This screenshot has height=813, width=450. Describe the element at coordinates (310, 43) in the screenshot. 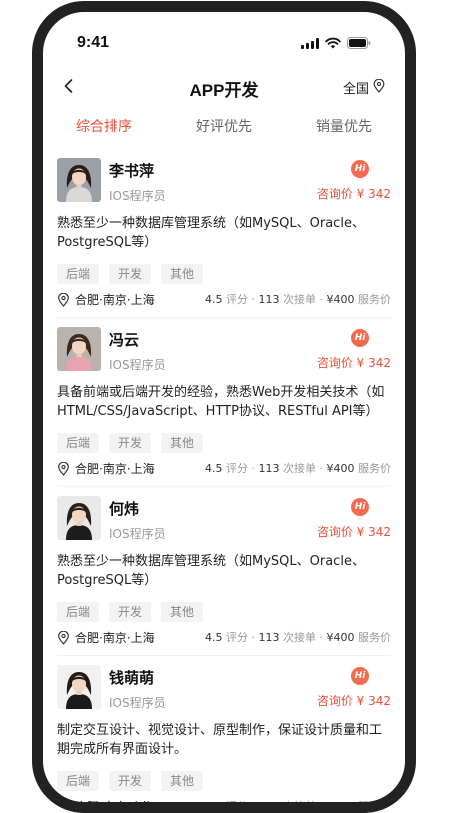

I see `cellular-signal-icon` at that location.